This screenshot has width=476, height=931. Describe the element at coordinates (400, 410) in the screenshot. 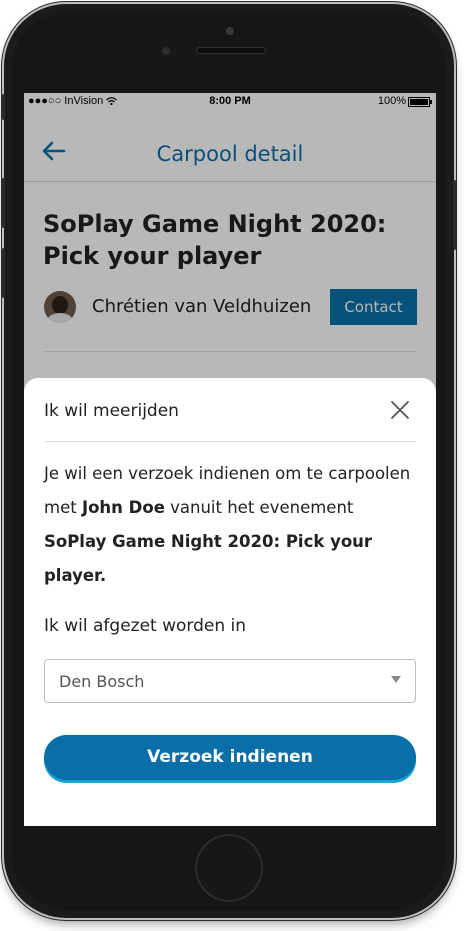

I see `close-icon` at that location.